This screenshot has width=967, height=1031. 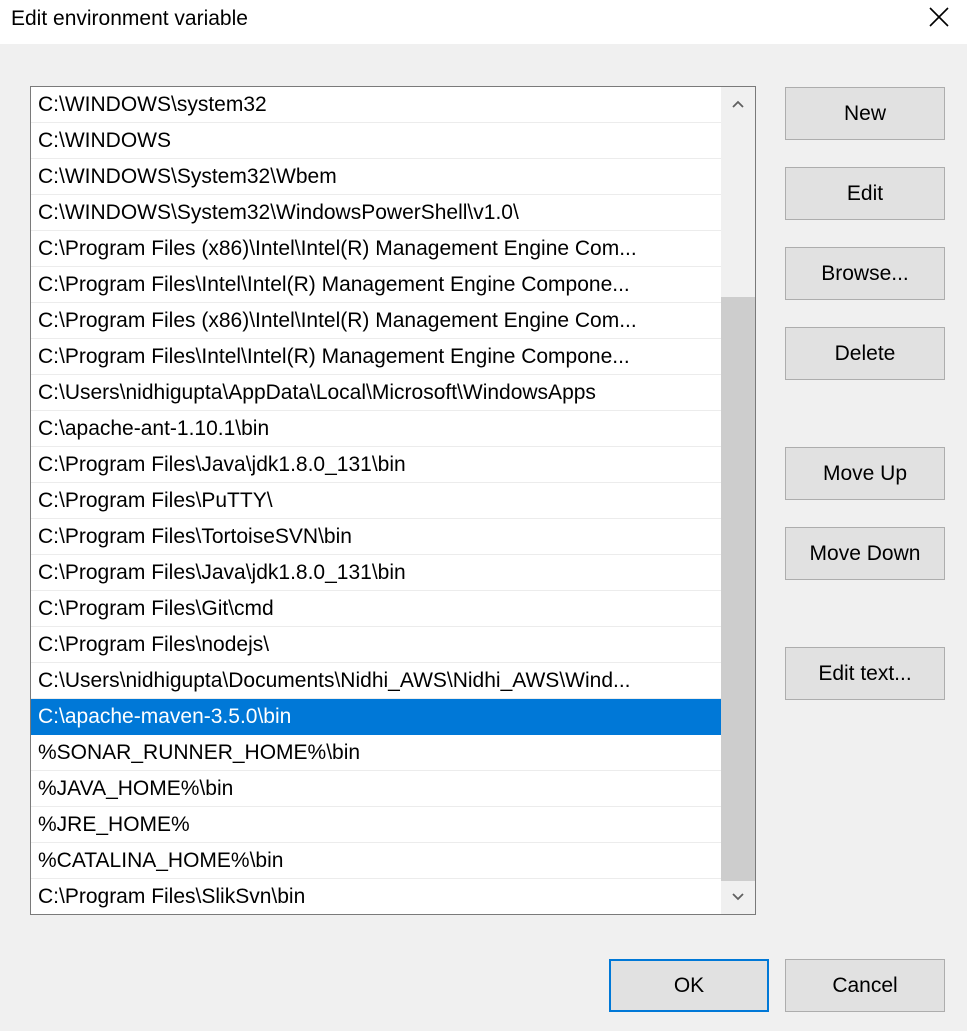 What do you see at coordinates (377, 861) in the screenshot?
I see `list-item: %CATALINA_HOME%\bin` at bounding box center [377, 861].